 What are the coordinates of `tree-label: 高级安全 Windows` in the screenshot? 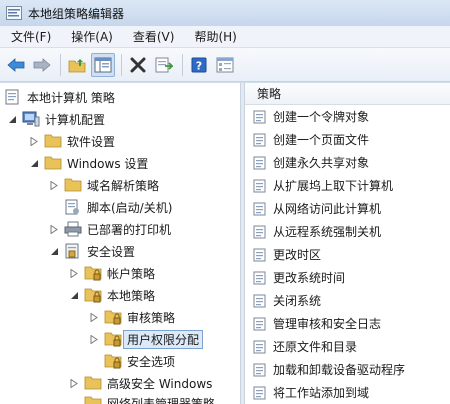 It's located at (160, 383).